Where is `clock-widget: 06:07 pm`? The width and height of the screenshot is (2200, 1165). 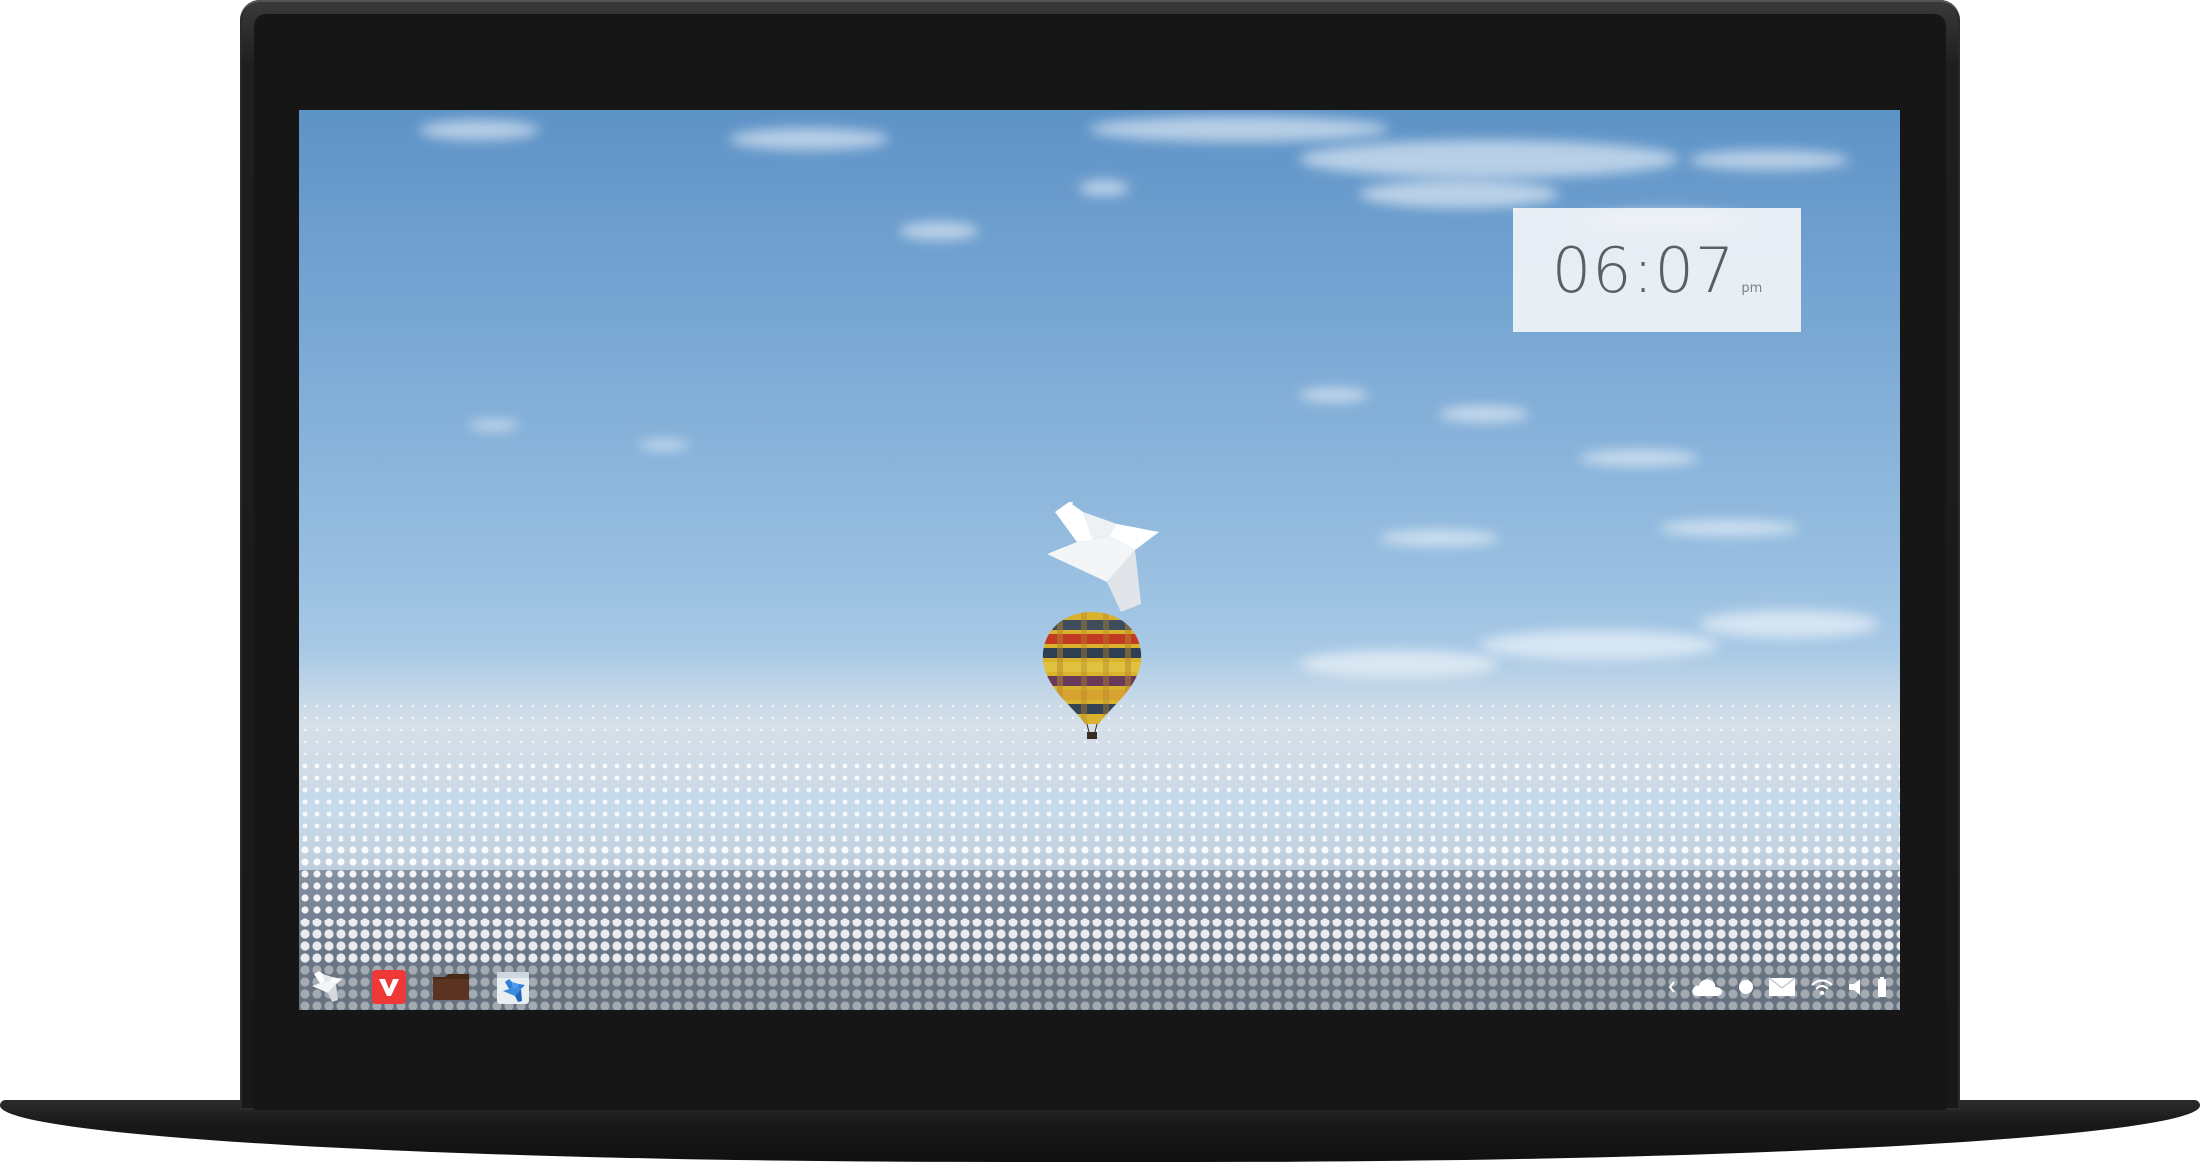 clock-widget: 06:07 pm is located at coordinates (1657, 270).